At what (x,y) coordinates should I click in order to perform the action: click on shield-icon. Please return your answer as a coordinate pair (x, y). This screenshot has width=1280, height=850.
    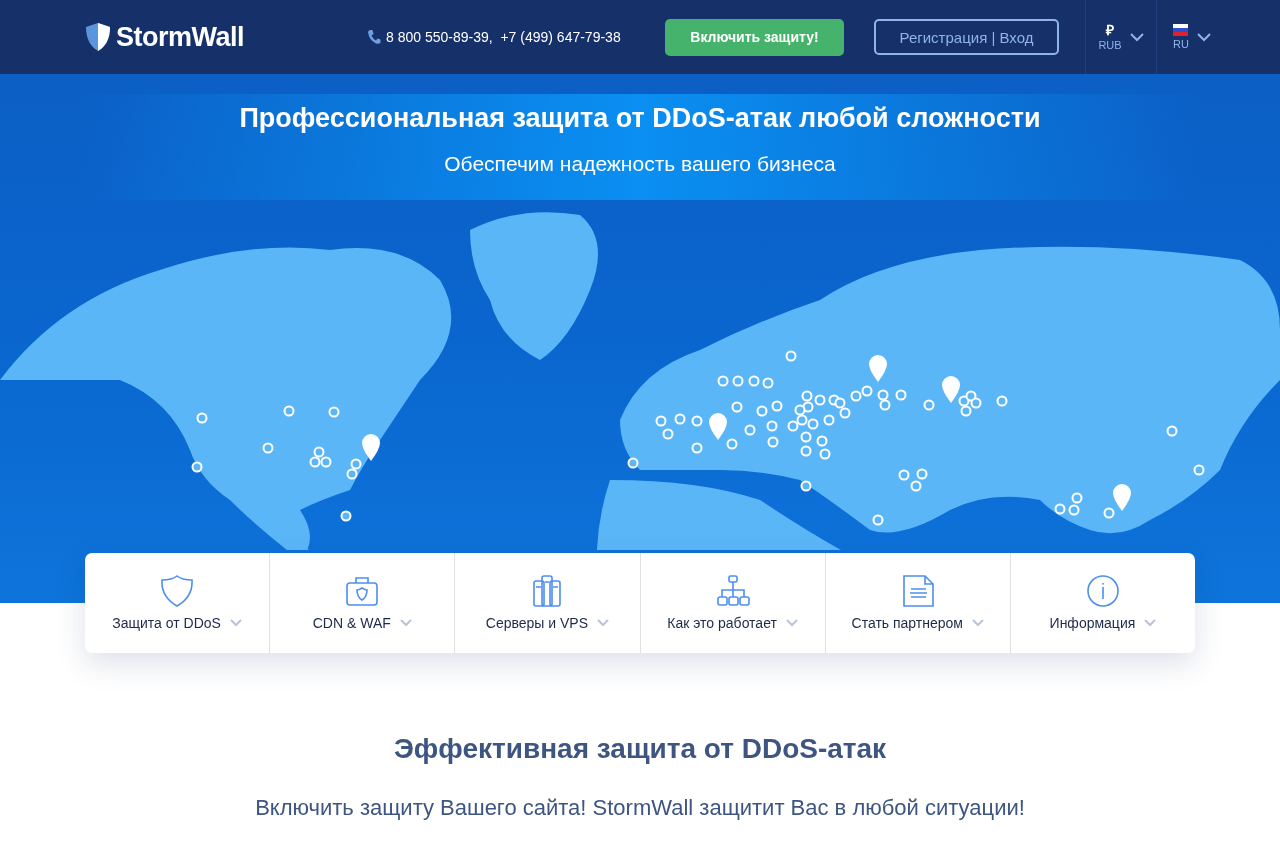
    Looking at the image, I should click on (177, 591).